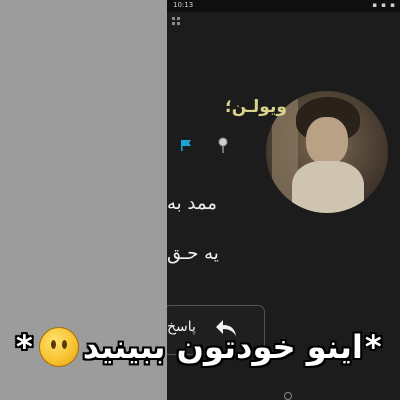 Image resolution: width=400 pixels, height=400 pixels. I want to click on caption-star-left: *, so click(24, 347).